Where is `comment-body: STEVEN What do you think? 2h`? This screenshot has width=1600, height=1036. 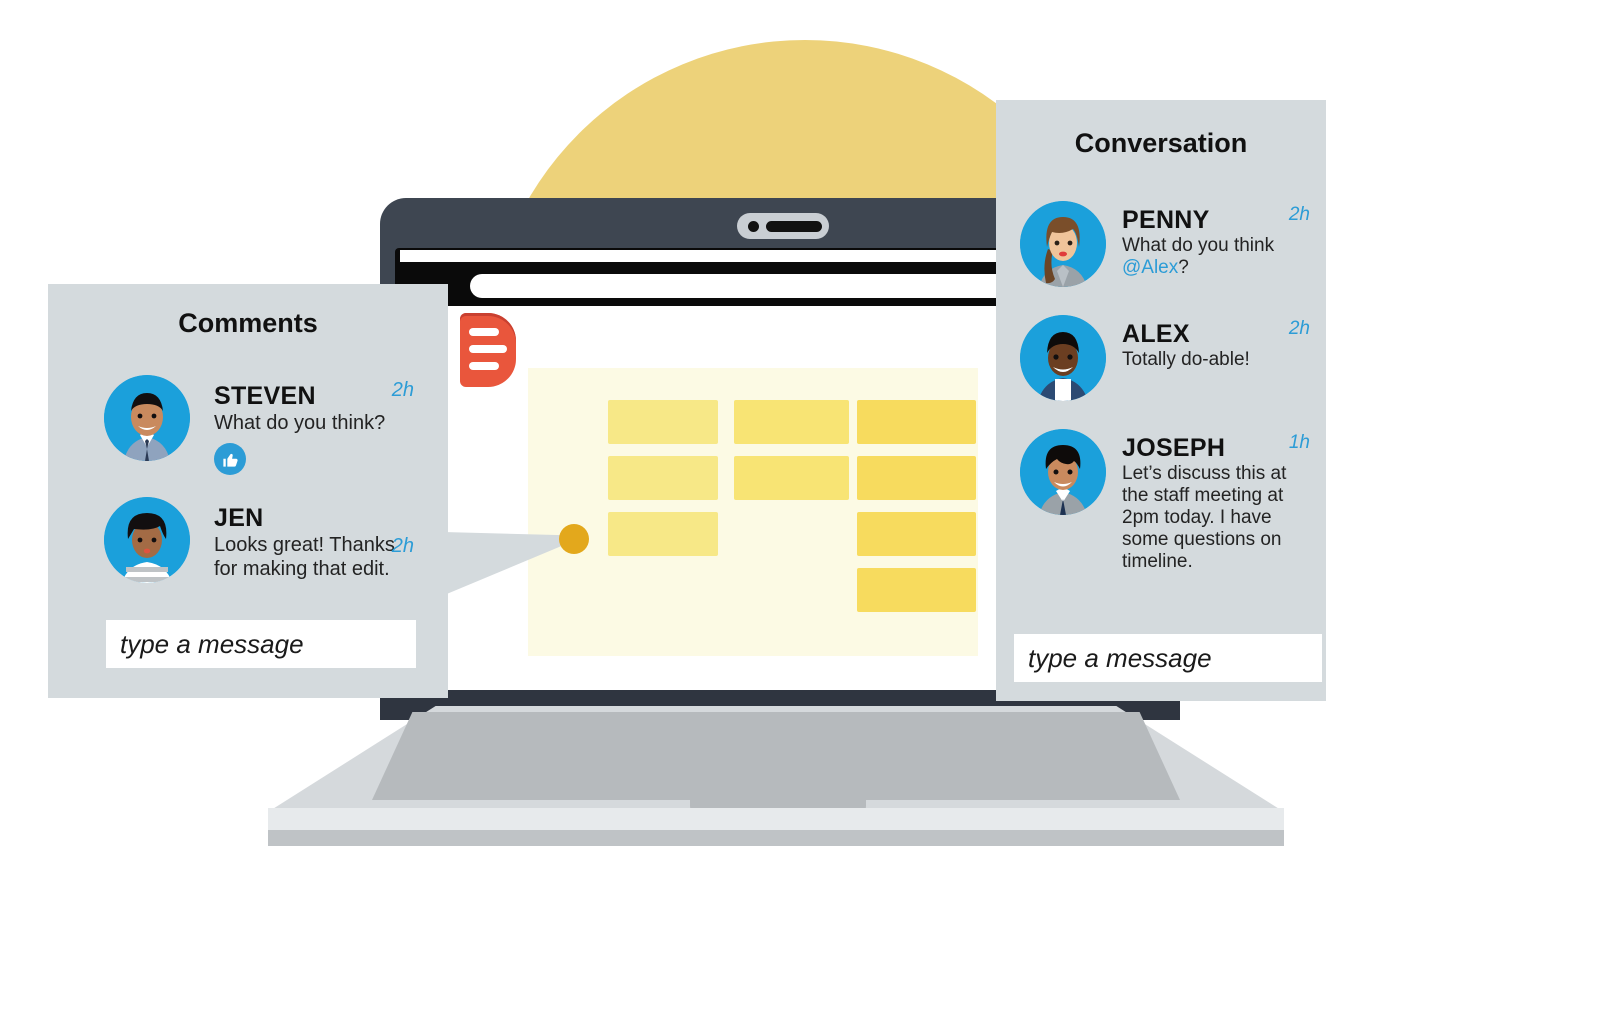 comment-body: STEVEN What do you think? 2h is located at coordinates (314, 425).